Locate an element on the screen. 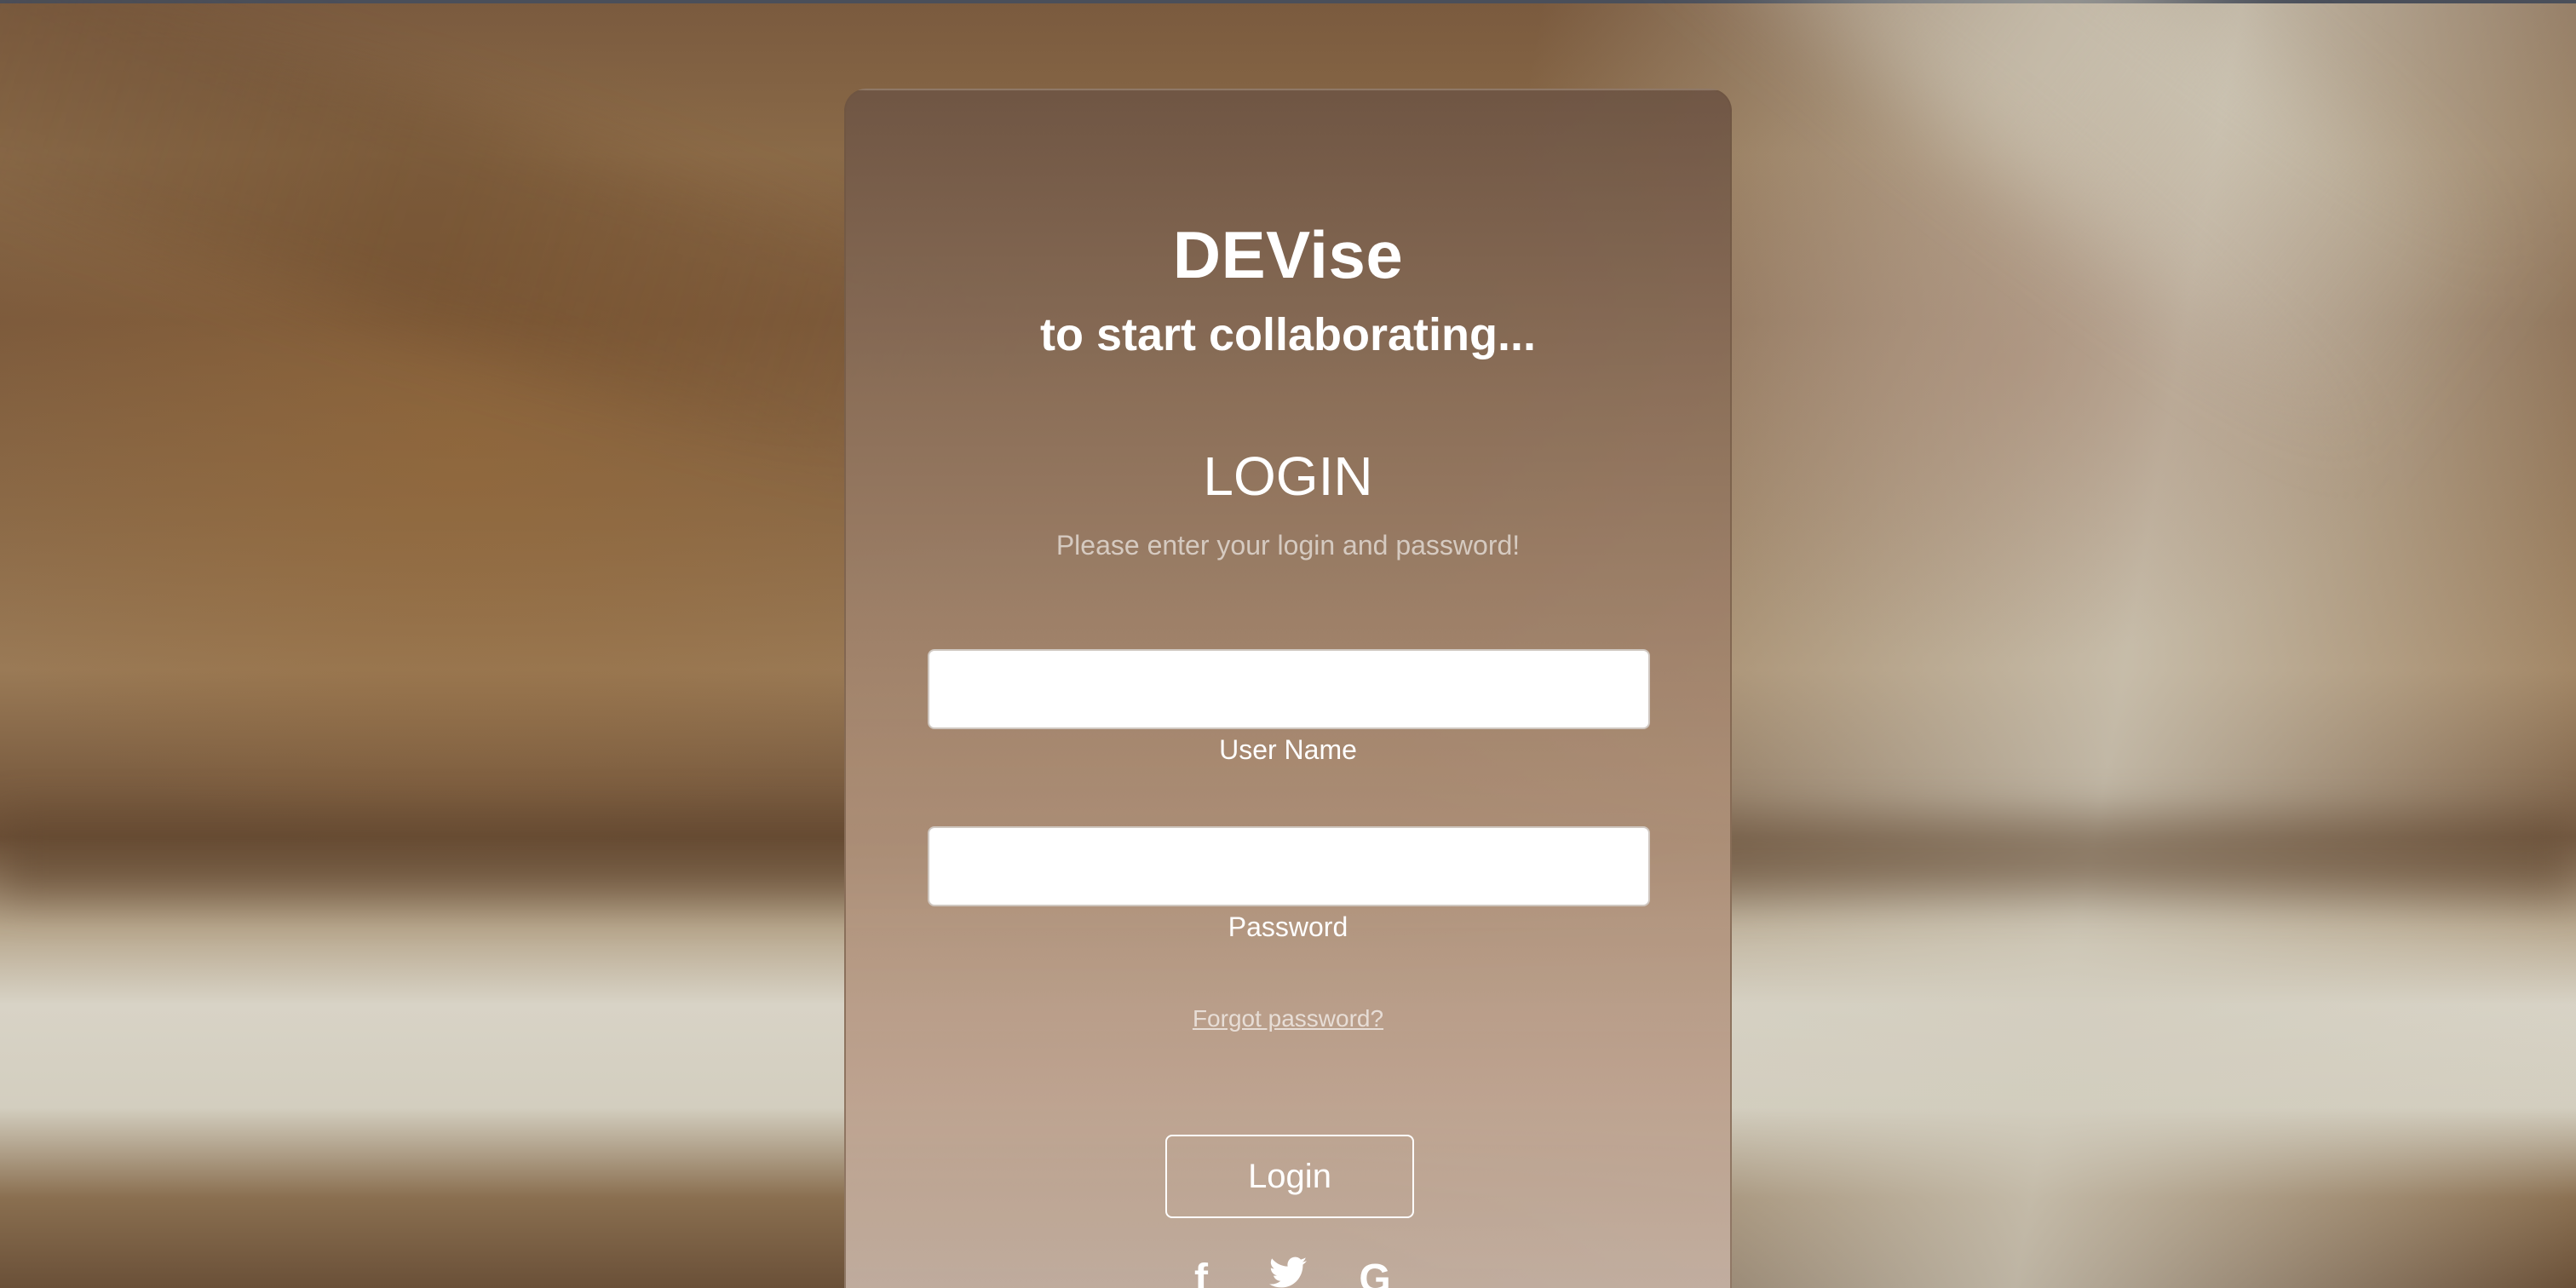 The image size is (2576, 1288). password-input is located at coordinates (1289, 866).